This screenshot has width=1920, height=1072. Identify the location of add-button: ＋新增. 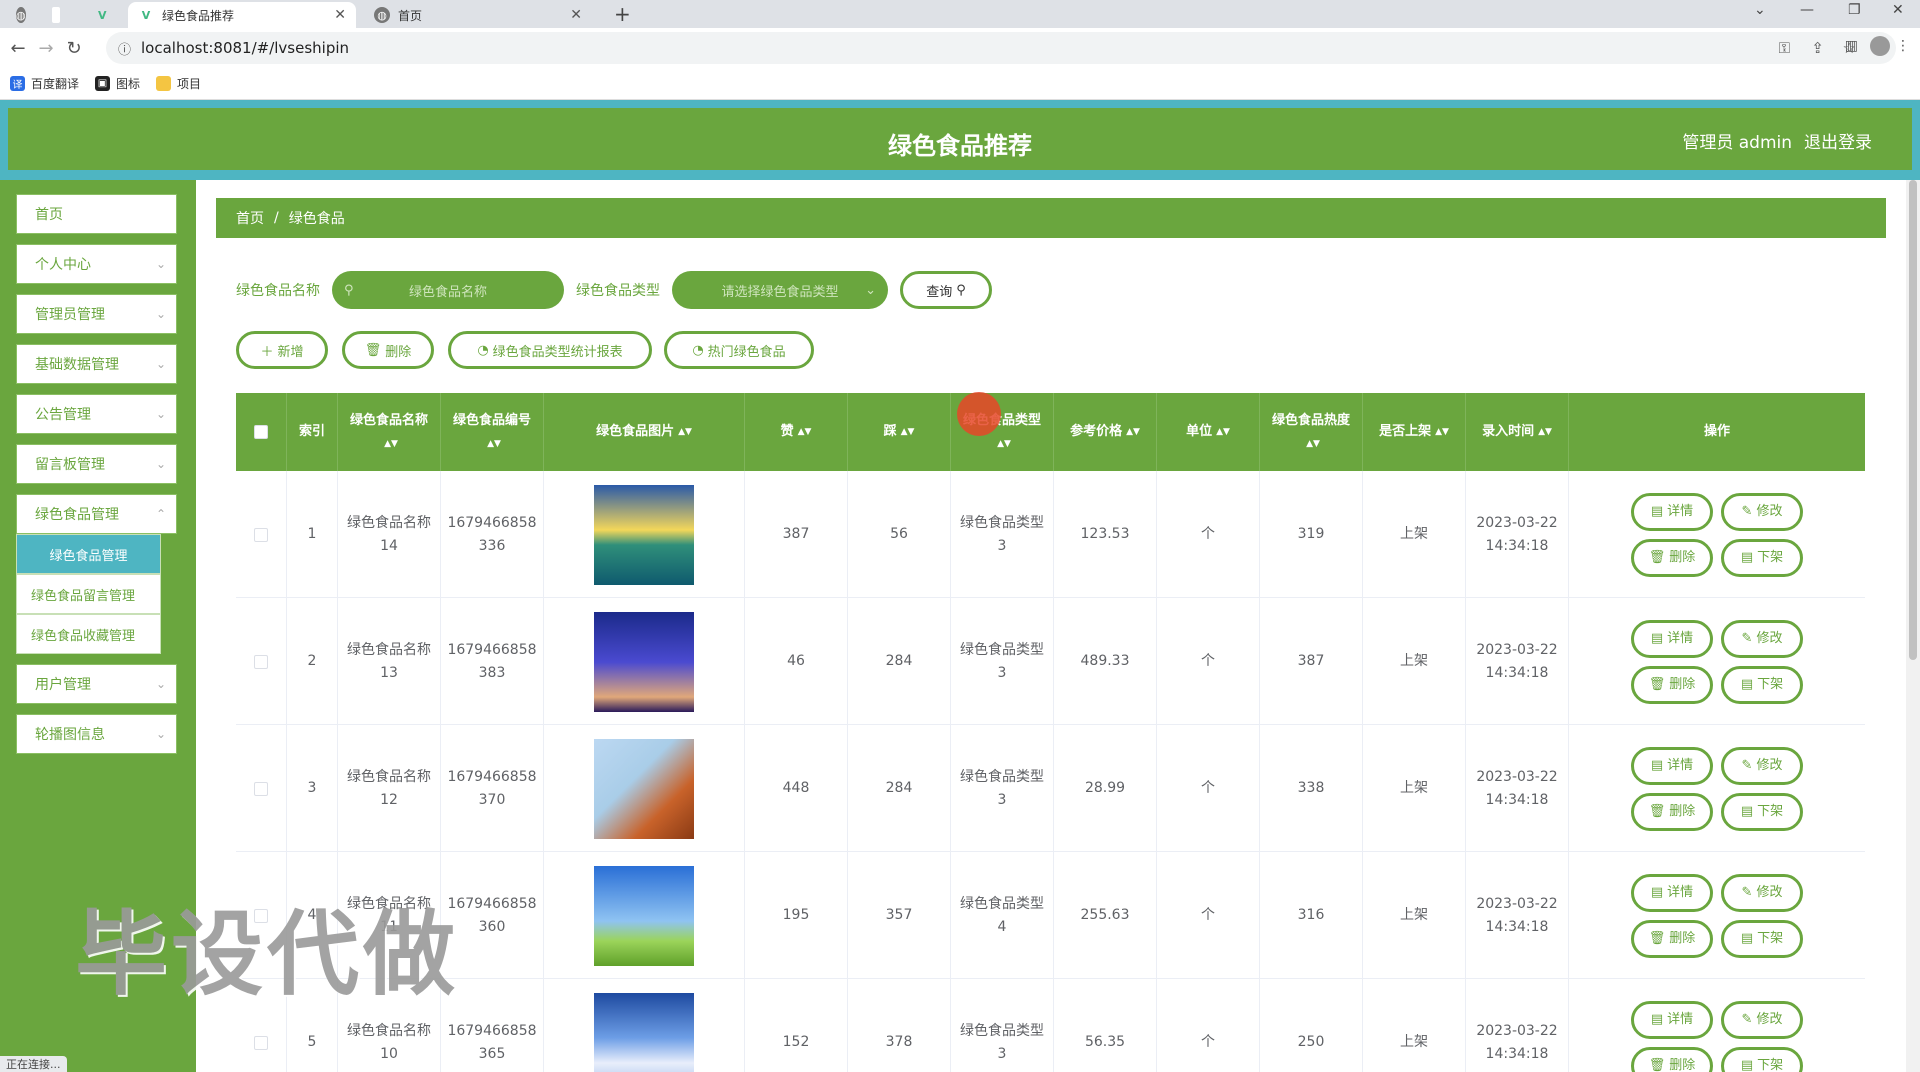
(282, 350).